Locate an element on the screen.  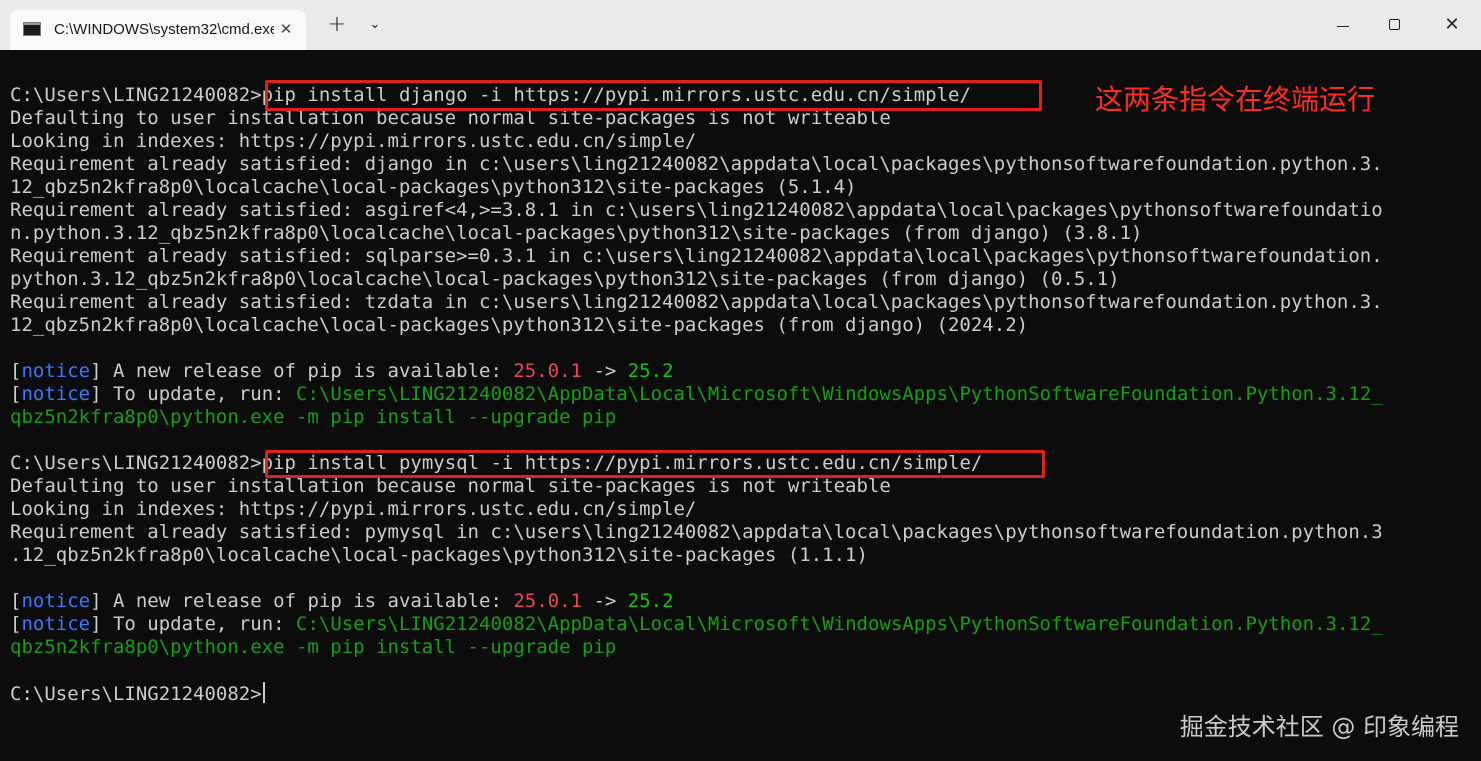
maximize-button is located at coordinates (1395, 25).